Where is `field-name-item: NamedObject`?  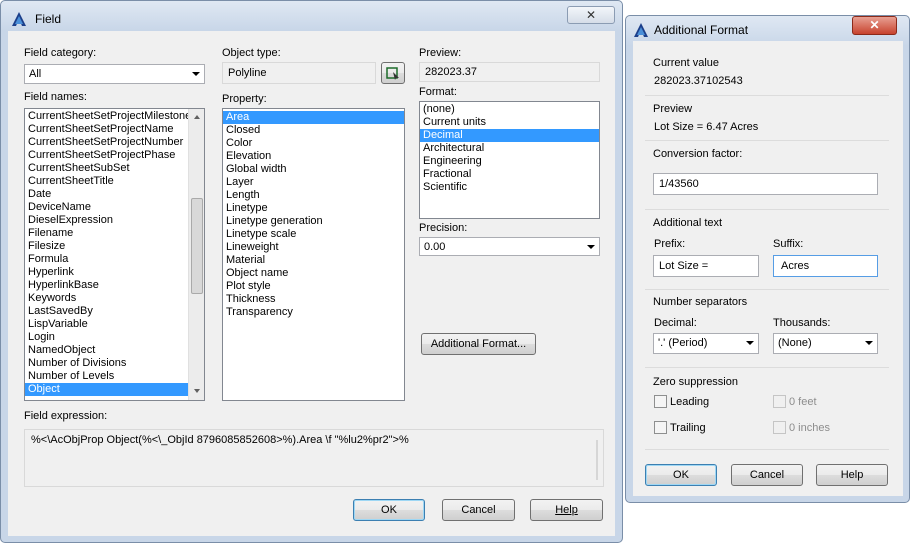
field-name-item: NamedObject is located at coordinates (107, 350).